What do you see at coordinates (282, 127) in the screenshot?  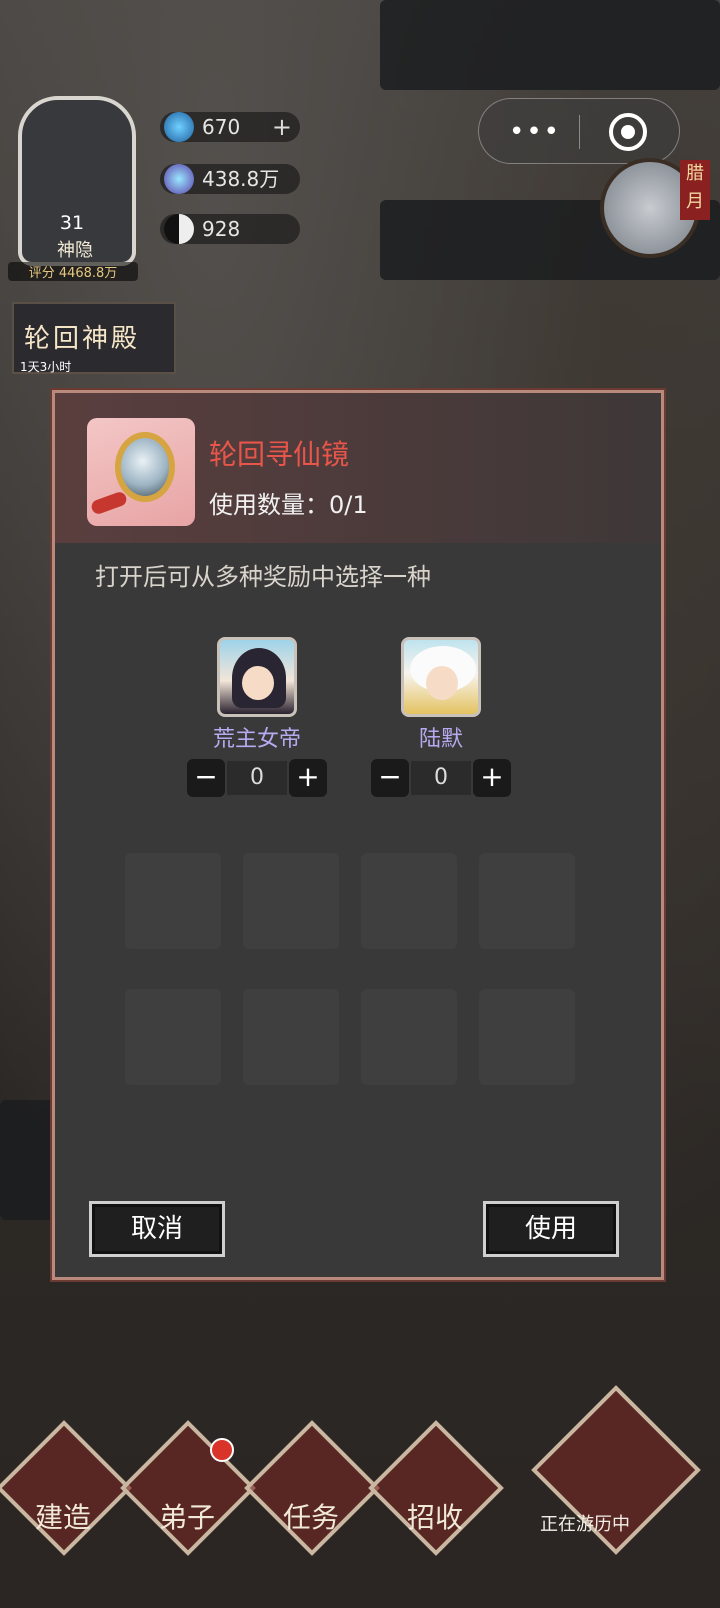 I see `add-gem-button: +` at bounding box center [282, 127].